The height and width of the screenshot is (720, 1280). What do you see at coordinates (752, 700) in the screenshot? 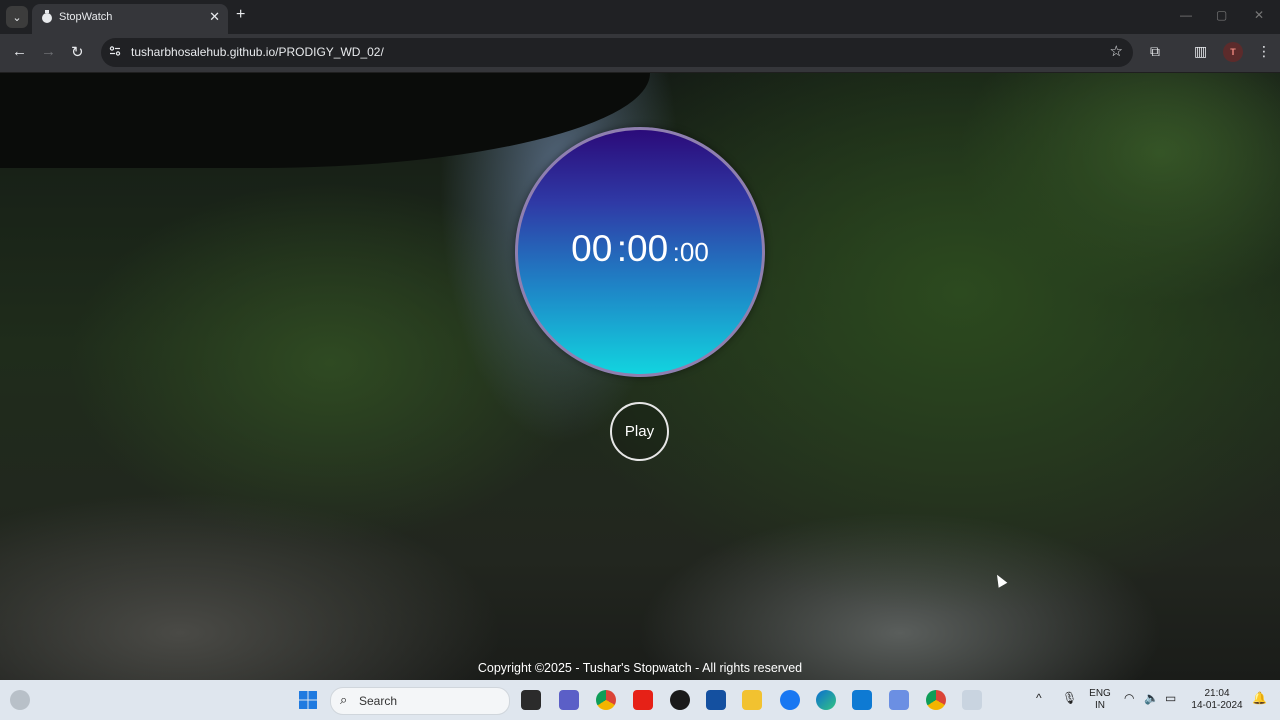
I see `file-explorer-icon` at bounding box center [752, 700].